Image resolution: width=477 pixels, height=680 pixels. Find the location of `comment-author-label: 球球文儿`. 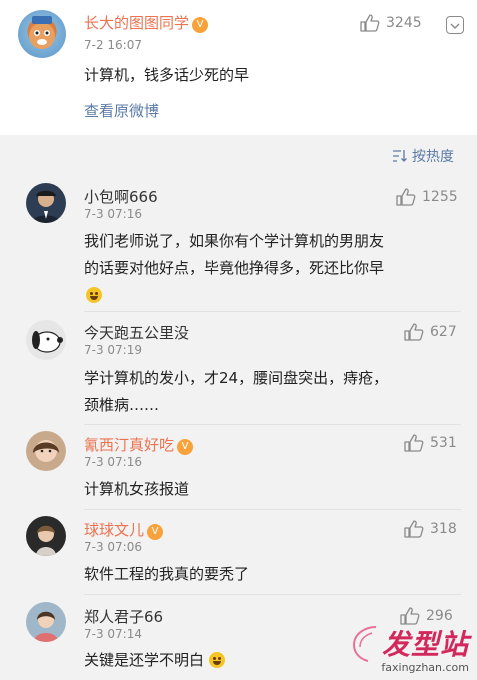

comment-author-label: 球球文儿 is located at coordinates (114, 530).